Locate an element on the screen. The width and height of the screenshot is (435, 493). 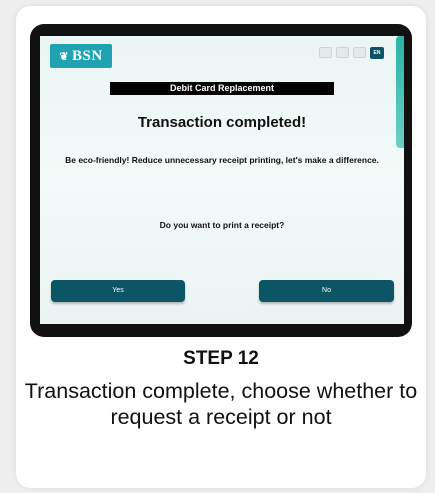
receipt-question: Do you want to print a receipt? is located at coordinates (222, 225).